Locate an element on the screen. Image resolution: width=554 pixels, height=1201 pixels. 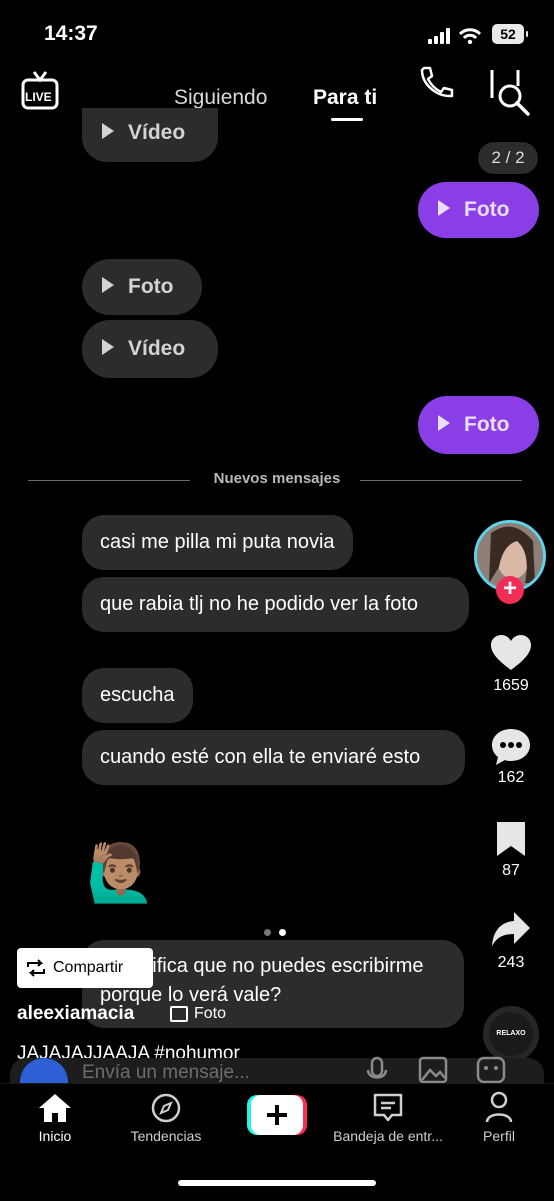
inbox-icon is located at coordinates (388, 1108).